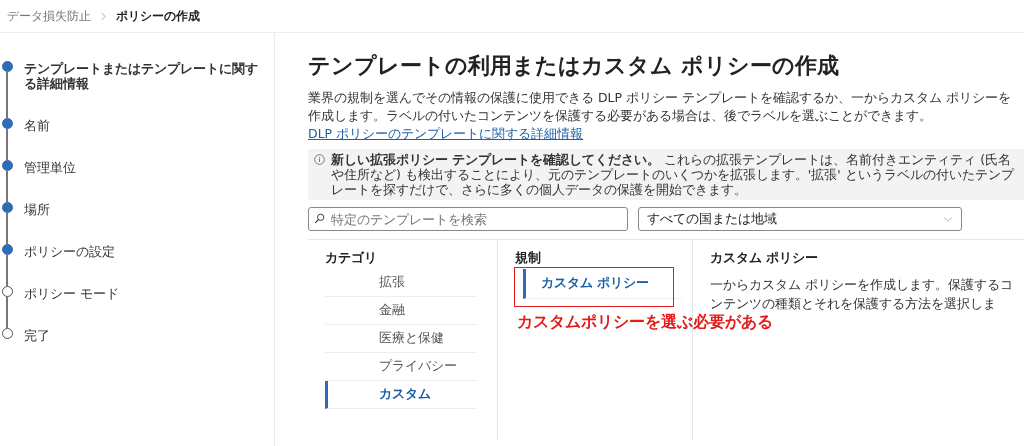 The width and height of the screenshot is (1024, 446). I want to click on column-heading: 規制, so click(528, 258).